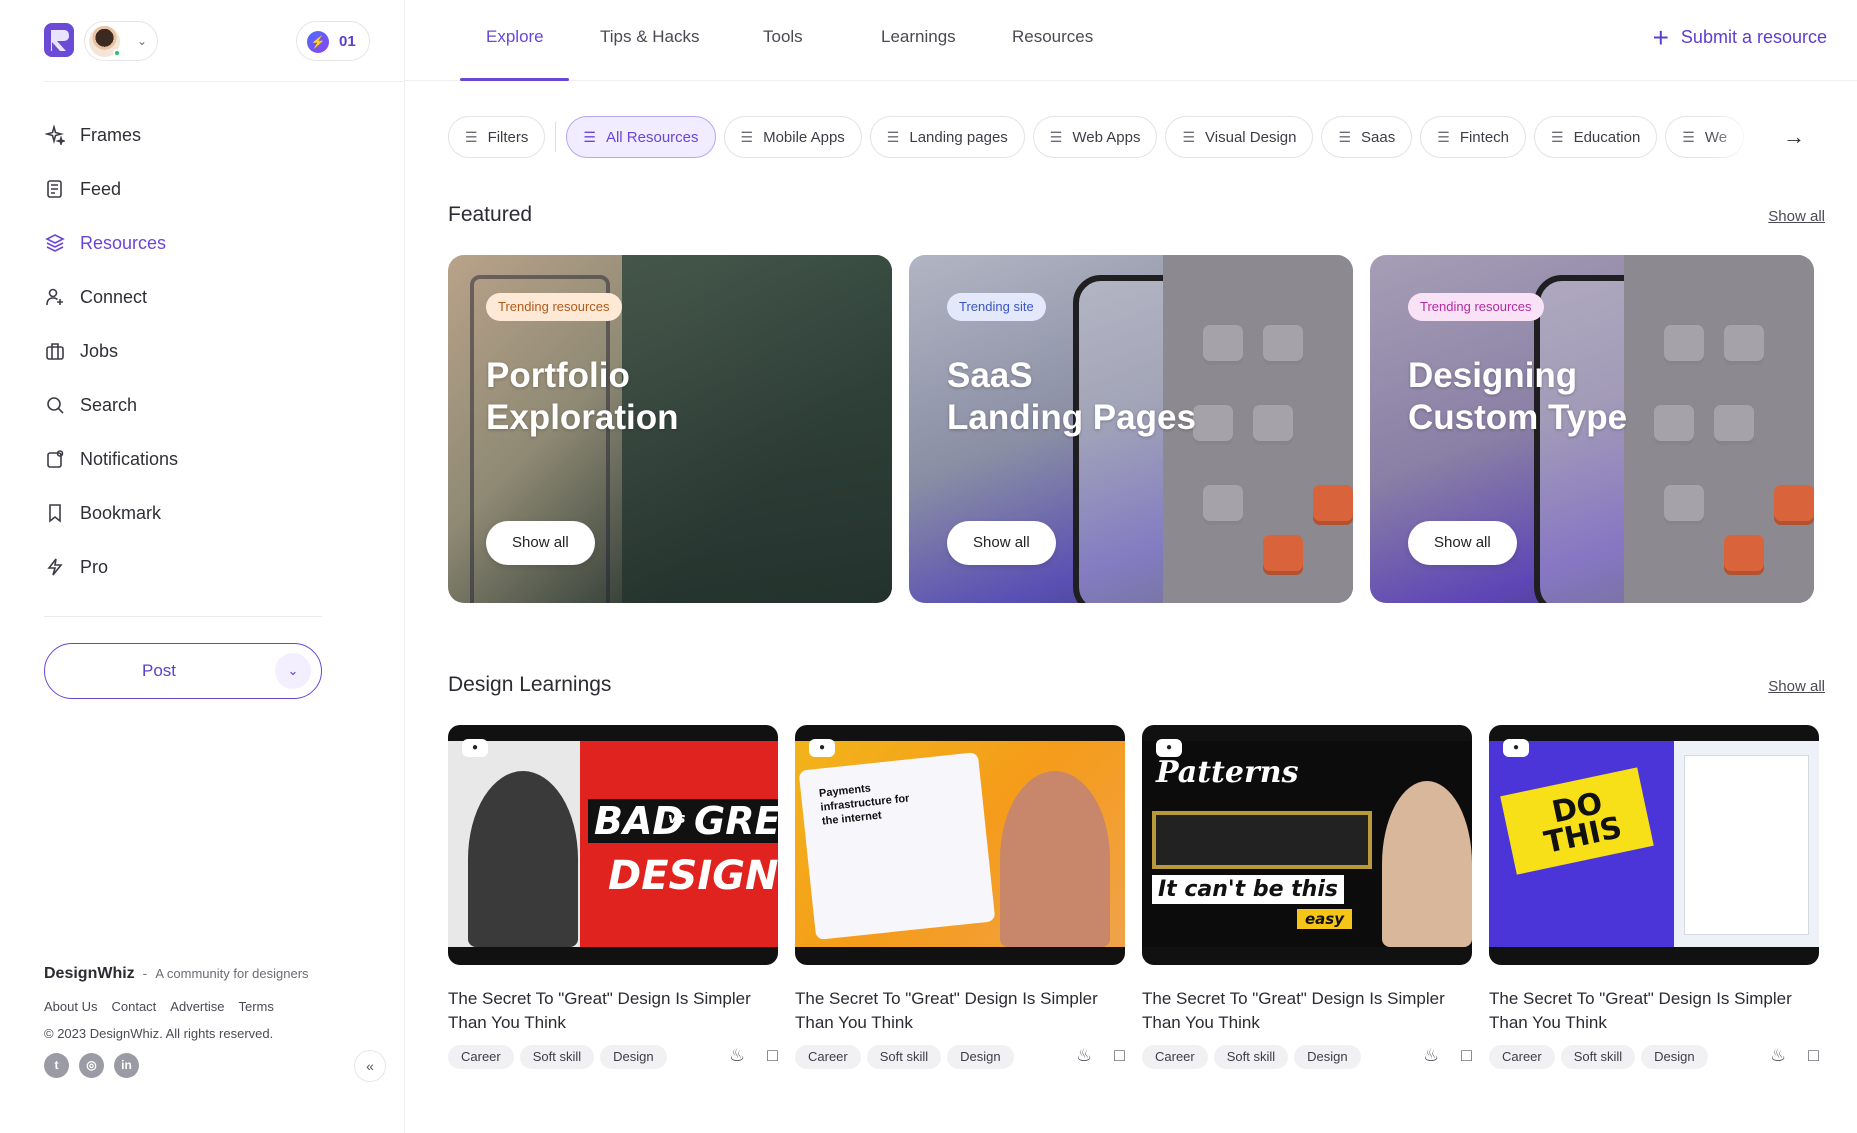 The height and width of the screenshot is (1133, 1857). Describe the element at coordinates (1052, 37) in the screenshot. I see `tab-resources: Resources` at that location.